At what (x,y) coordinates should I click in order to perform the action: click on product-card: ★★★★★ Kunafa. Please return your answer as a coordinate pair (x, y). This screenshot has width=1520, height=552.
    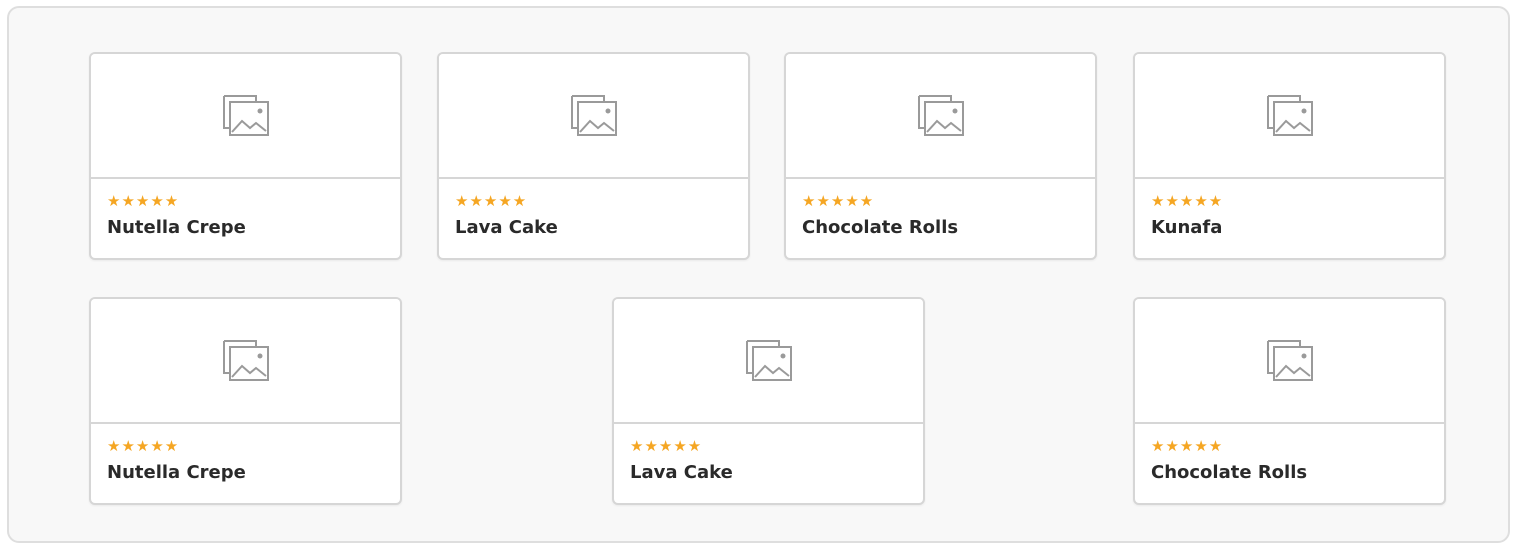
    Looking at the image, I should click on (1289, 156).